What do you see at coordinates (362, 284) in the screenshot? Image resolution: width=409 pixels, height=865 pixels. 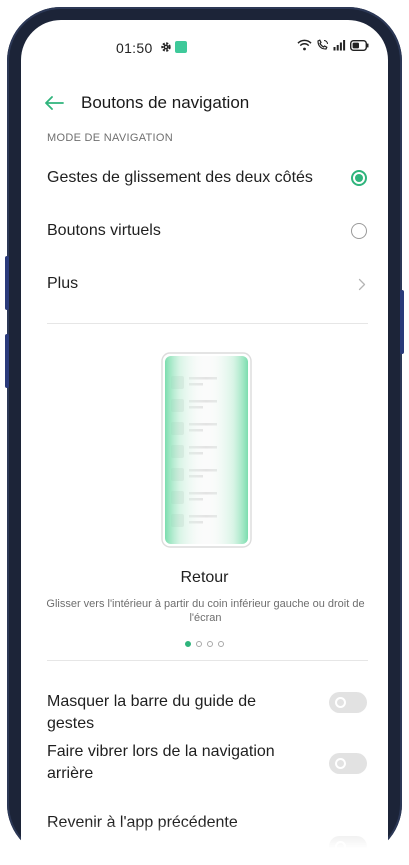 I see `chevron-right-icon` at bounding box center [362, 284].